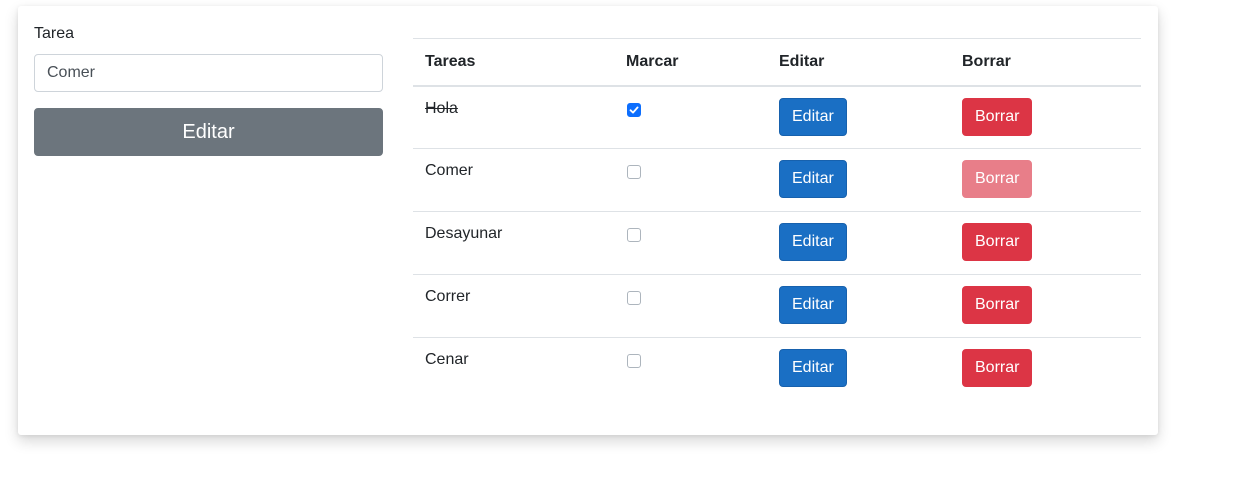 This screenshot has width=1257, height=480. Describe the element at coordinates (449, 170) in the screenshot. I see `task-name: Comer` at that location.